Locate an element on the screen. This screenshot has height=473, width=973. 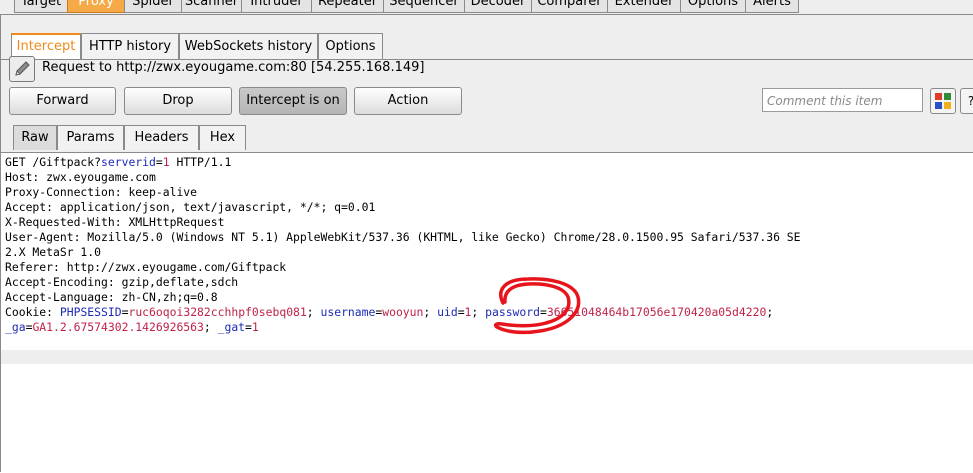
request-line: GET /Giftpack?serverid=1 HTTP/1.1 is located at coordinates (118, 162).